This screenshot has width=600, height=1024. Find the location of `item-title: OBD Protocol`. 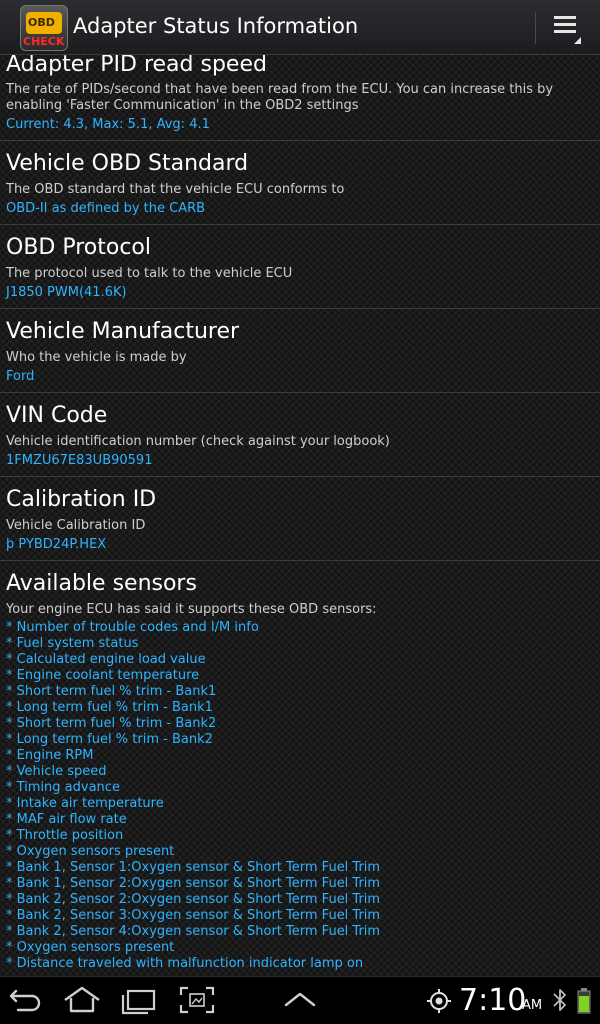

item-title: OBD Protocol is located at coordinates (78, 247).